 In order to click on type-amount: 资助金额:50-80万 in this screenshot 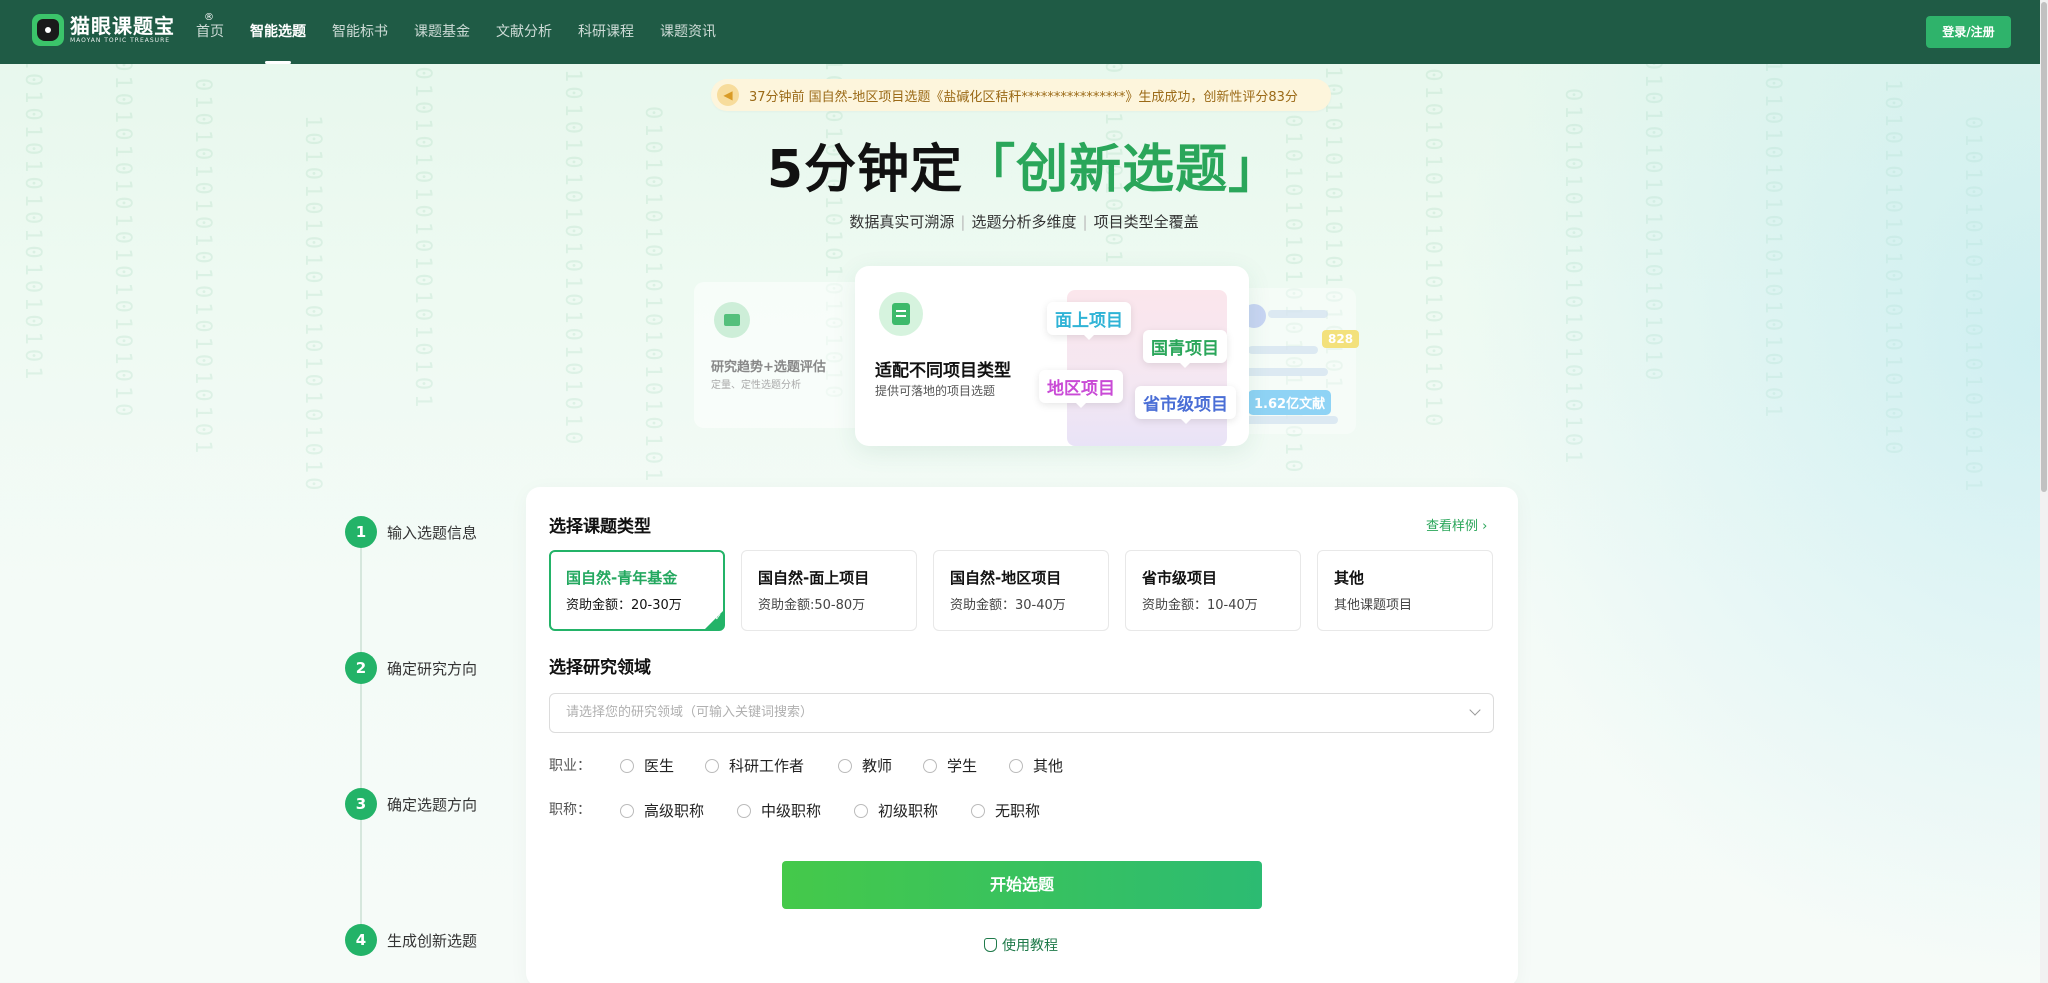, I will do `click(812, 605)`.